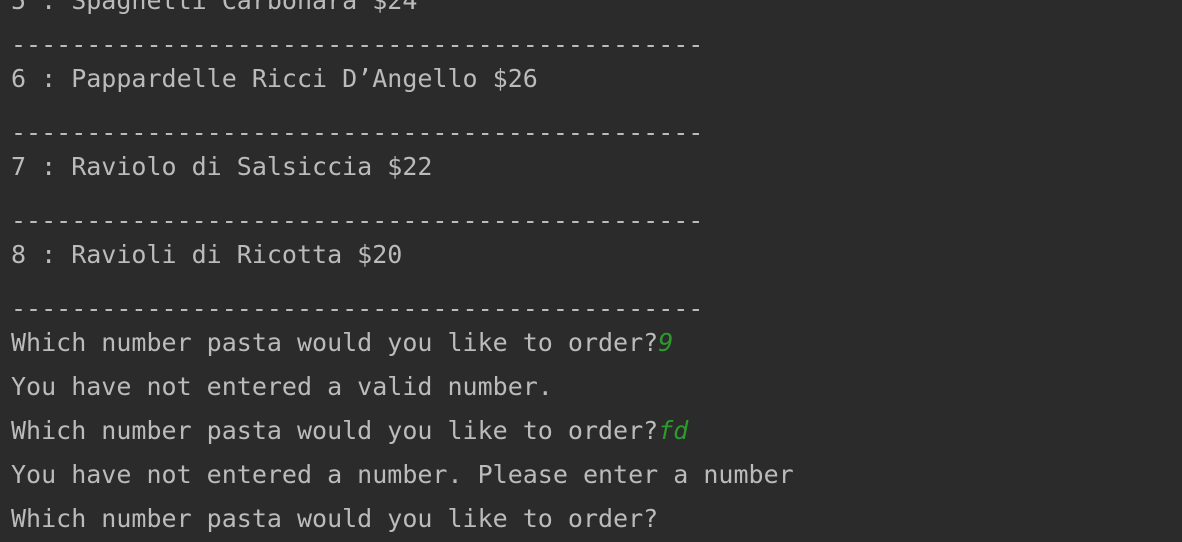 The image size is (1182, 542). I want to click on menu-item-7: 7 : Raviolo di Salsiccia $22, so click(222, 166).